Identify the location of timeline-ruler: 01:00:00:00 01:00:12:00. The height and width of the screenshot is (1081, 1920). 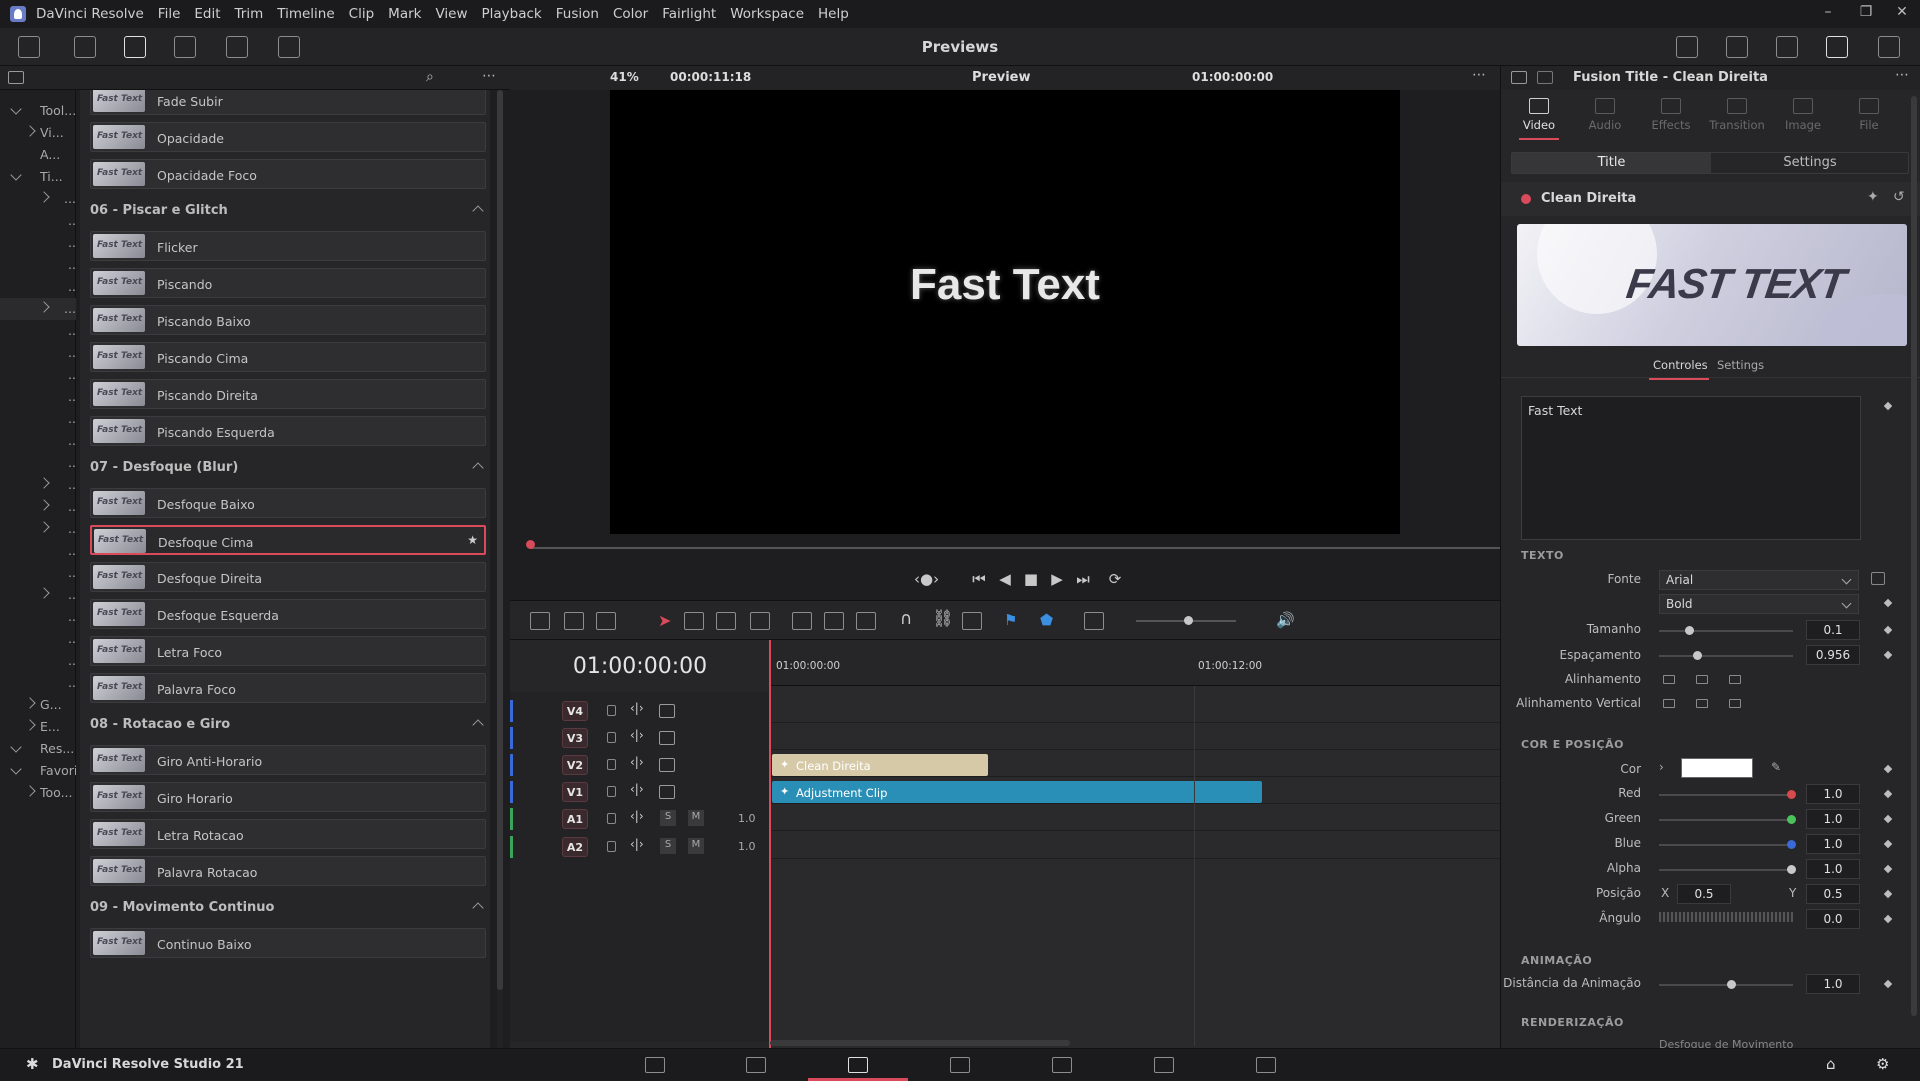
(1135, 663).